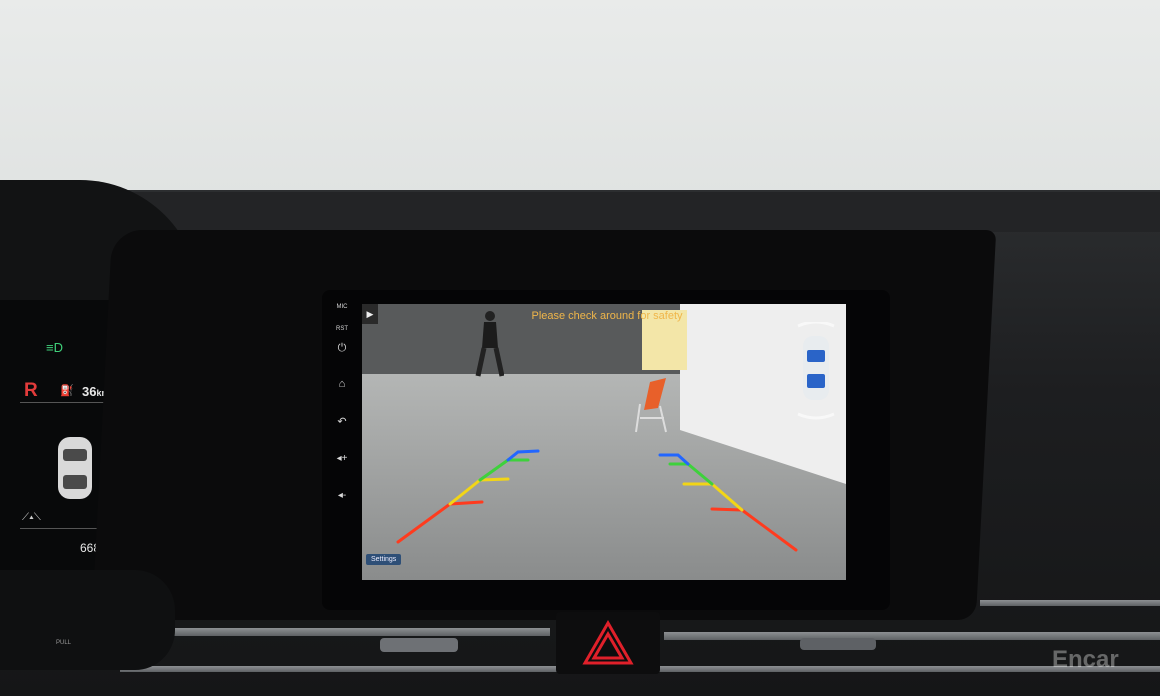  I want to click on chrome-trim-top-right, so click(1070, 603).